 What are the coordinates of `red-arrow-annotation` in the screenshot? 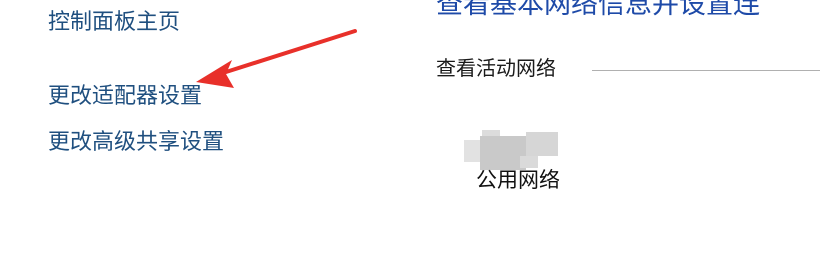 It's located at (276, 58).